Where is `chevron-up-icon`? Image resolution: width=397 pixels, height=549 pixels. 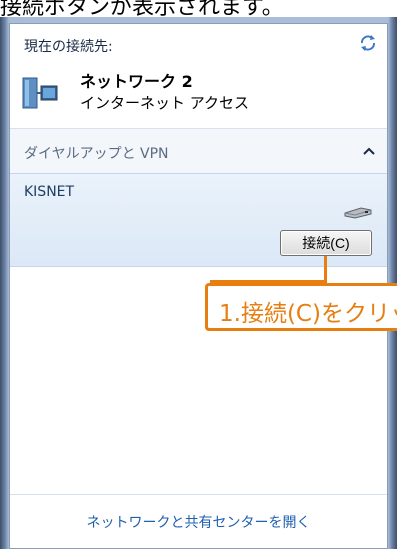 chevron-up-icon is located at coordinates (369, 151).